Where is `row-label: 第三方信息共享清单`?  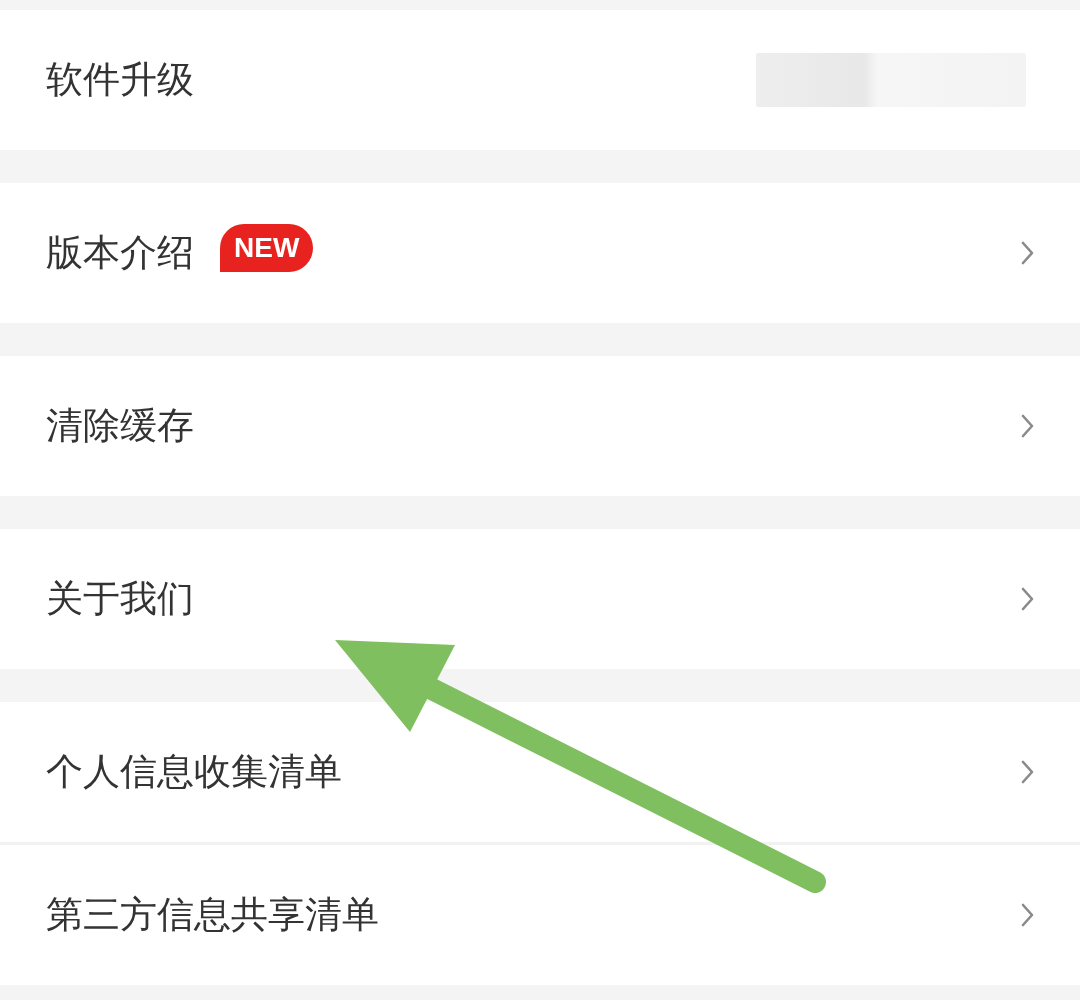
row-label: 第三方信息共享清单 is located at coordinates (212, 915).